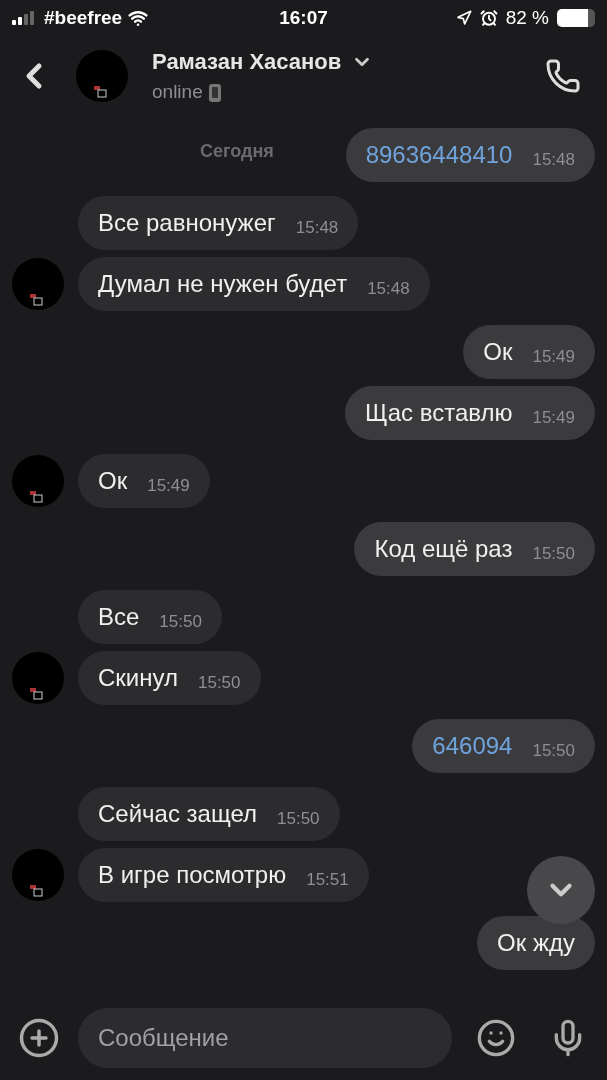 The height and width of the screenshot is (1080, 607). I want to click on message-text: В игре посмотрю, so click(192, 875).